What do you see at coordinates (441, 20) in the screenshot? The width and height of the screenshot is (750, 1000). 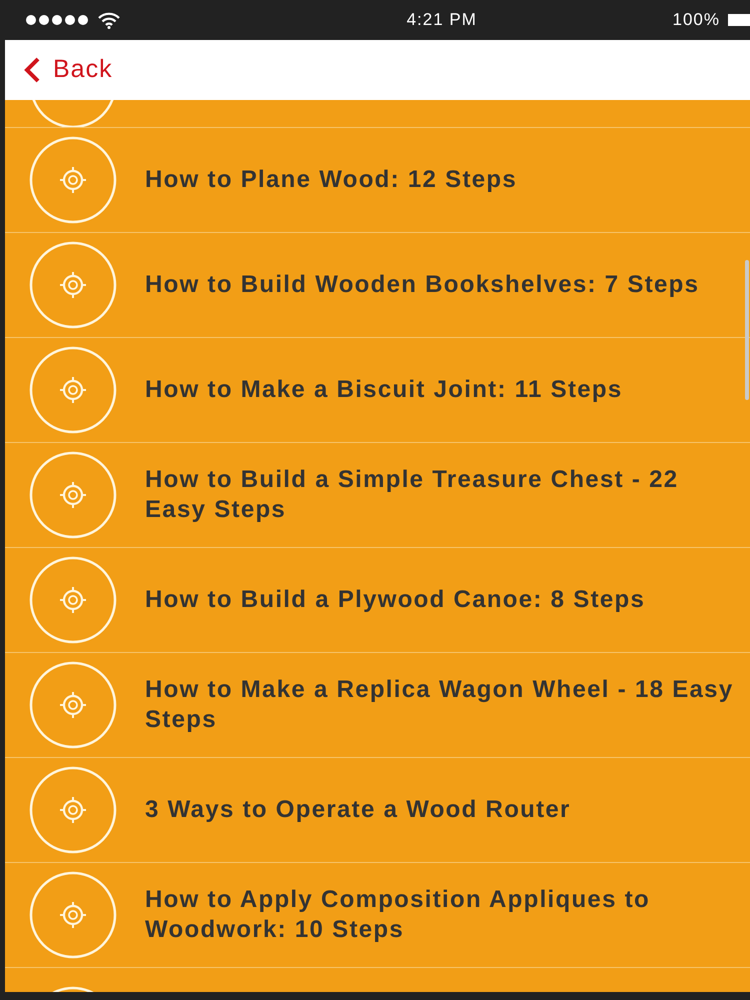 I see `clock-time: 4:21 PM` at bounding box center [441, 20].